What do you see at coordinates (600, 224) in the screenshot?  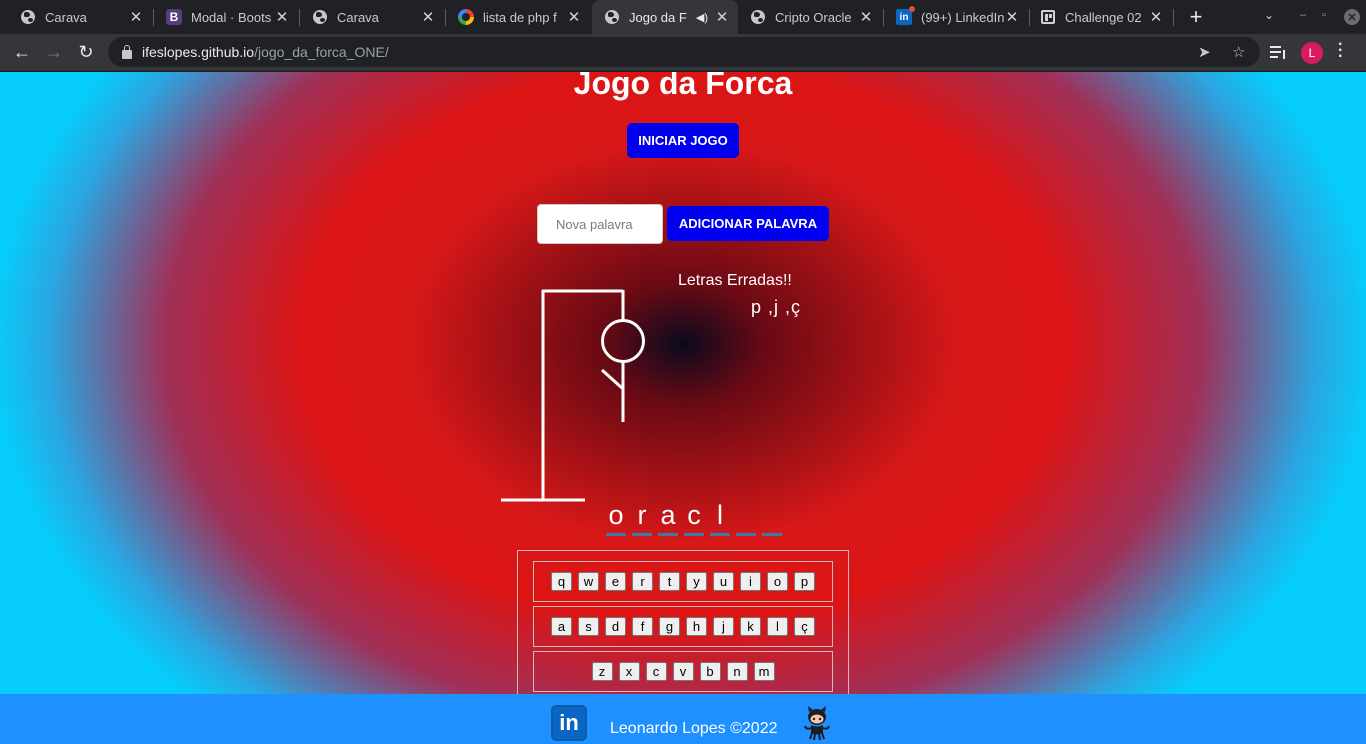 I see `new-word-input` at bounding box center [600, 224].